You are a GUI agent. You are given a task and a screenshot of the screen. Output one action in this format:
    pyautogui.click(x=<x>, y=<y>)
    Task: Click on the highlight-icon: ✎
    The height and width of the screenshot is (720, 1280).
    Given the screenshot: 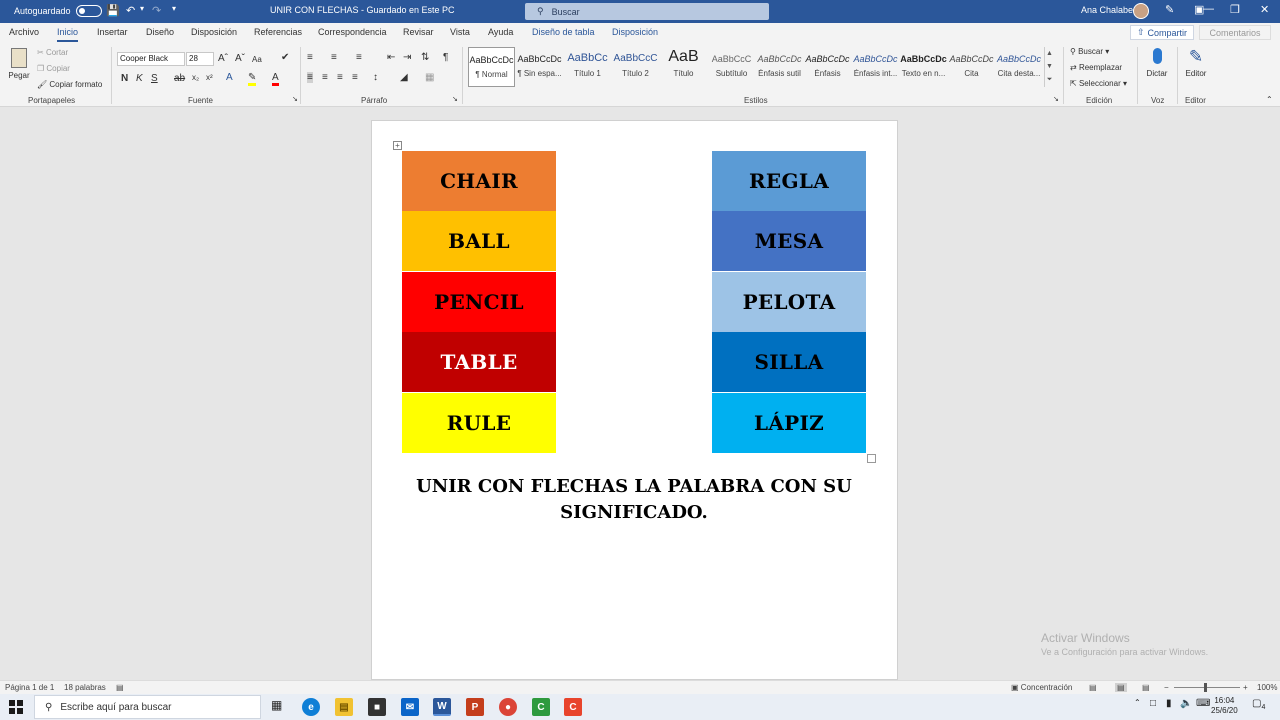 What is the action you would take?
    pyautogui.click(x=252, y=79)
    